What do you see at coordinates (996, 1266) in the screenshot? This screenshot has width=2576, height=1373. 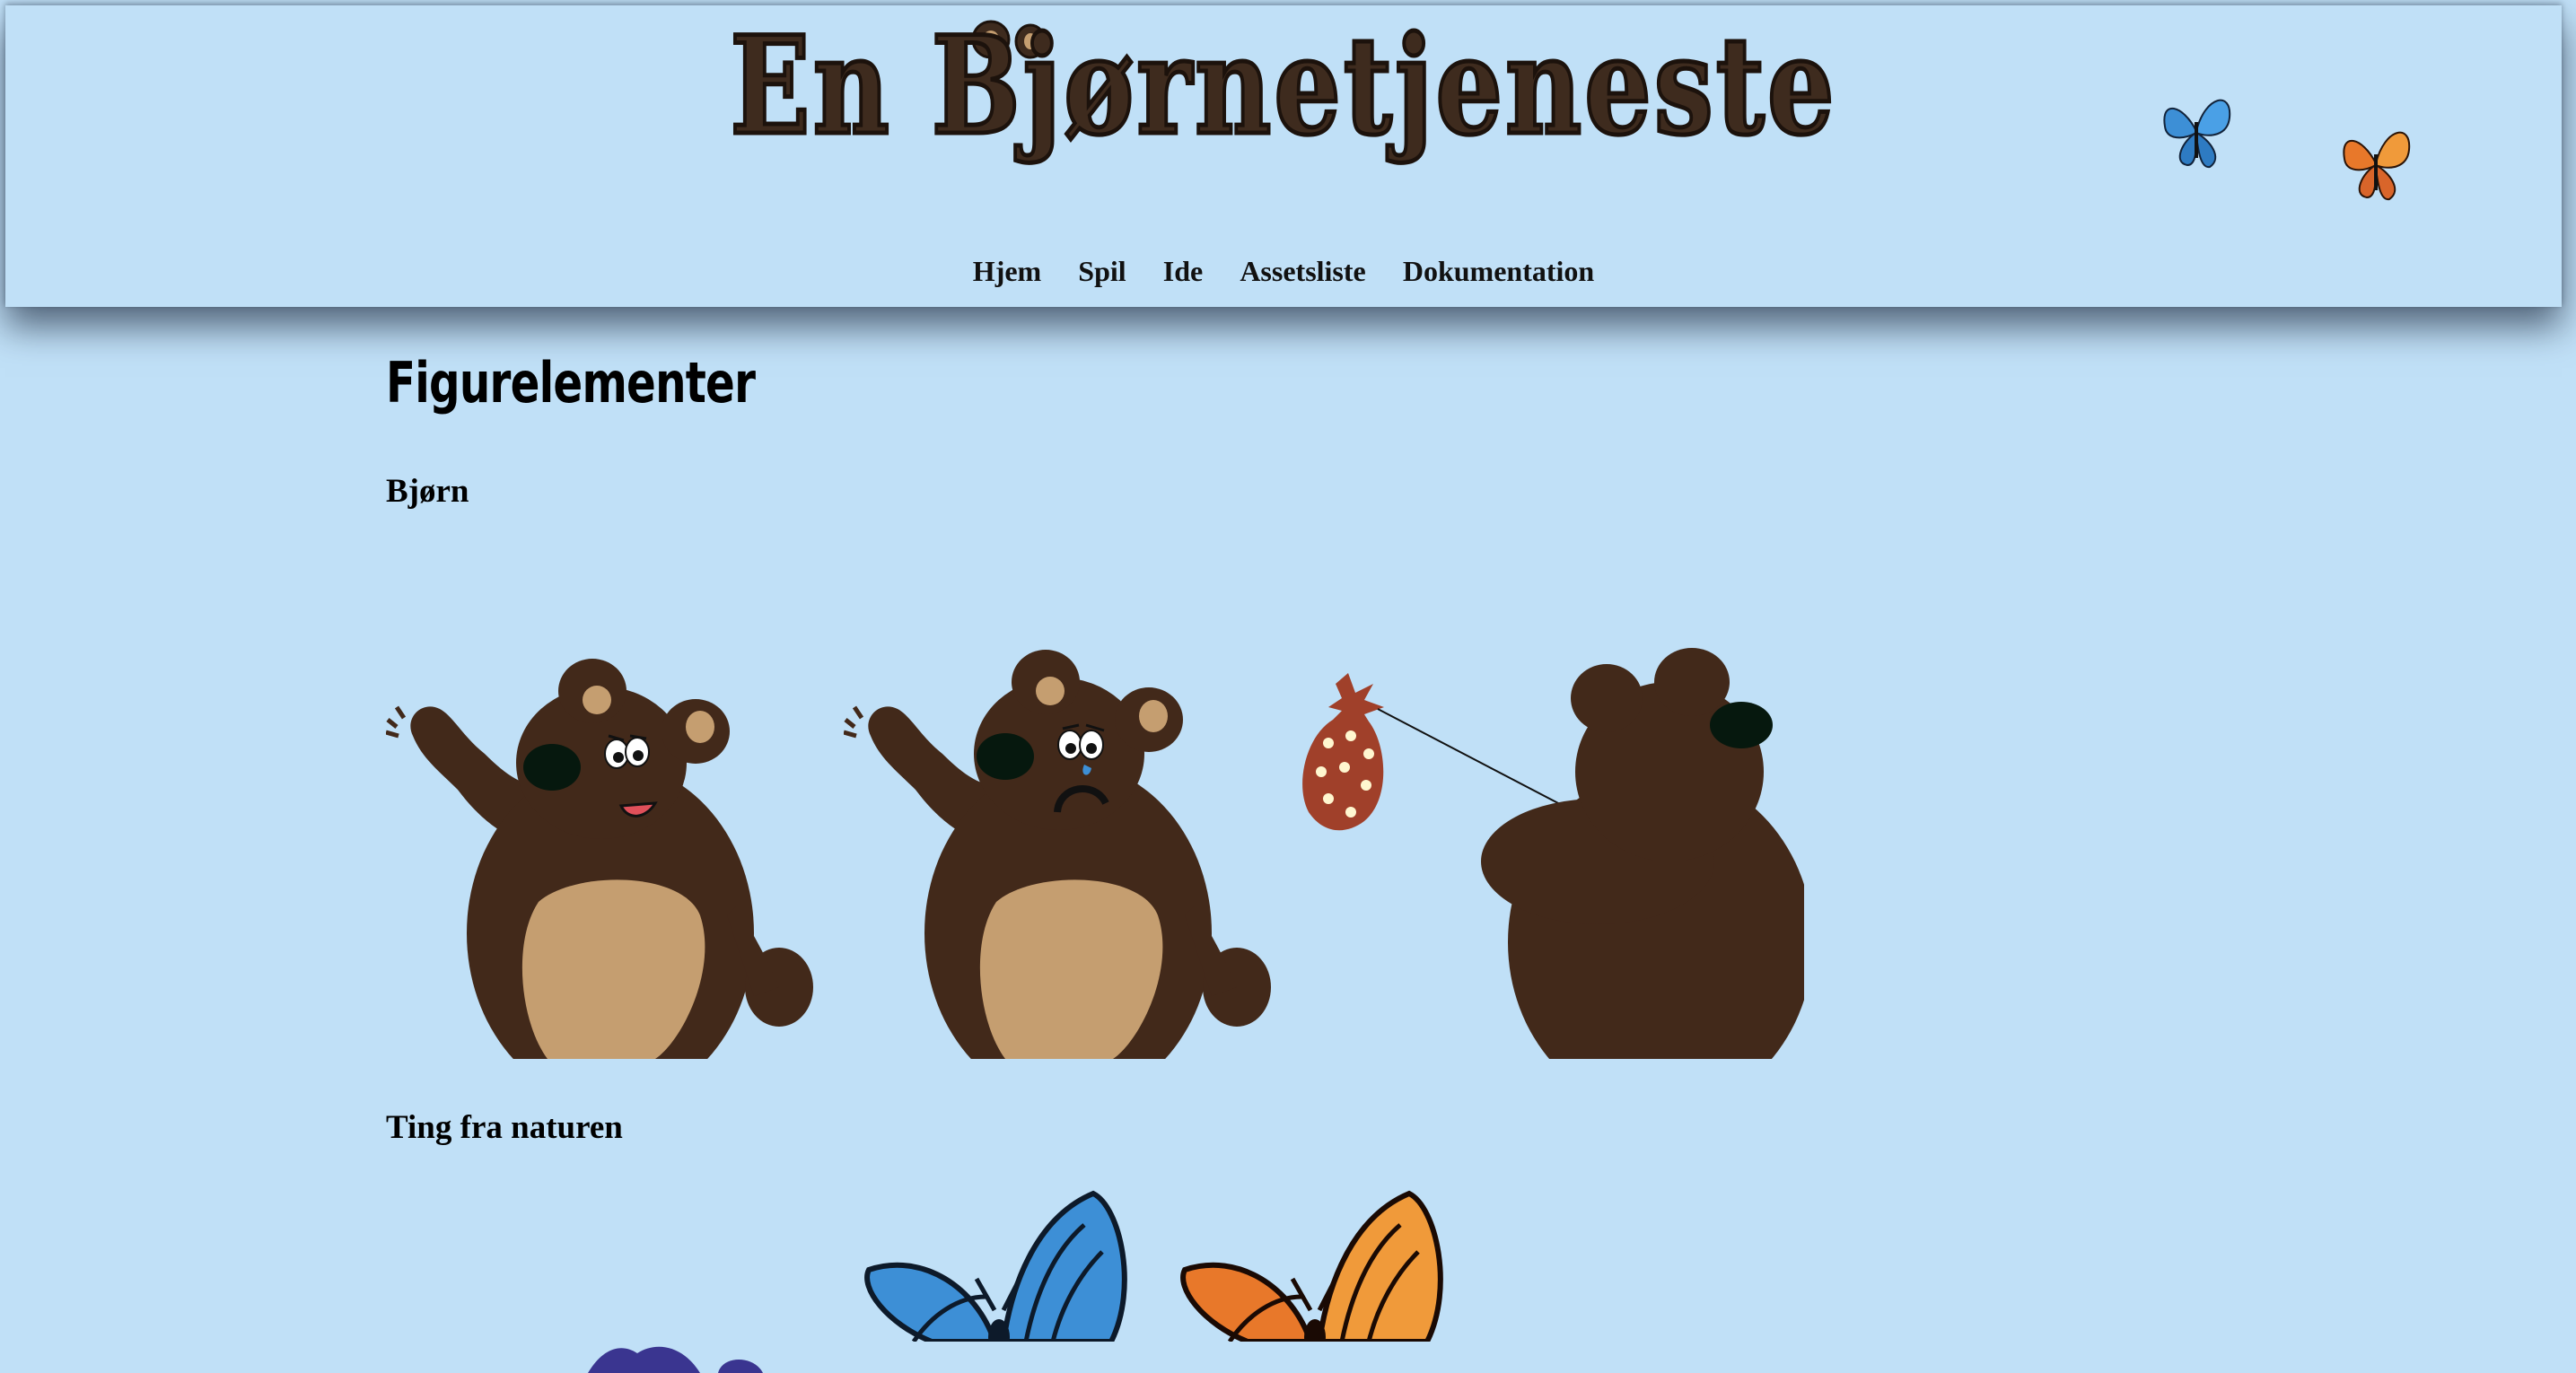 I see `blue-butterfly-large-image` at bounding box center [996, 1266].